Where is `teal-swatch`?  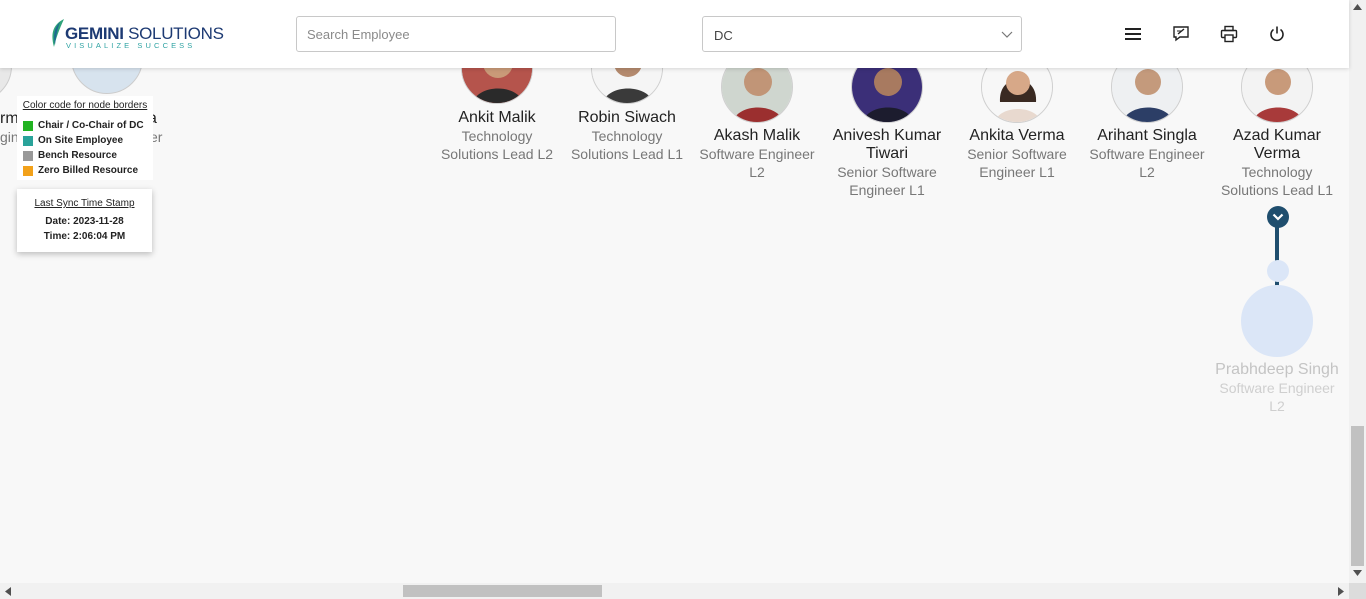 teal-swatch is located at coordinates (28, 140).